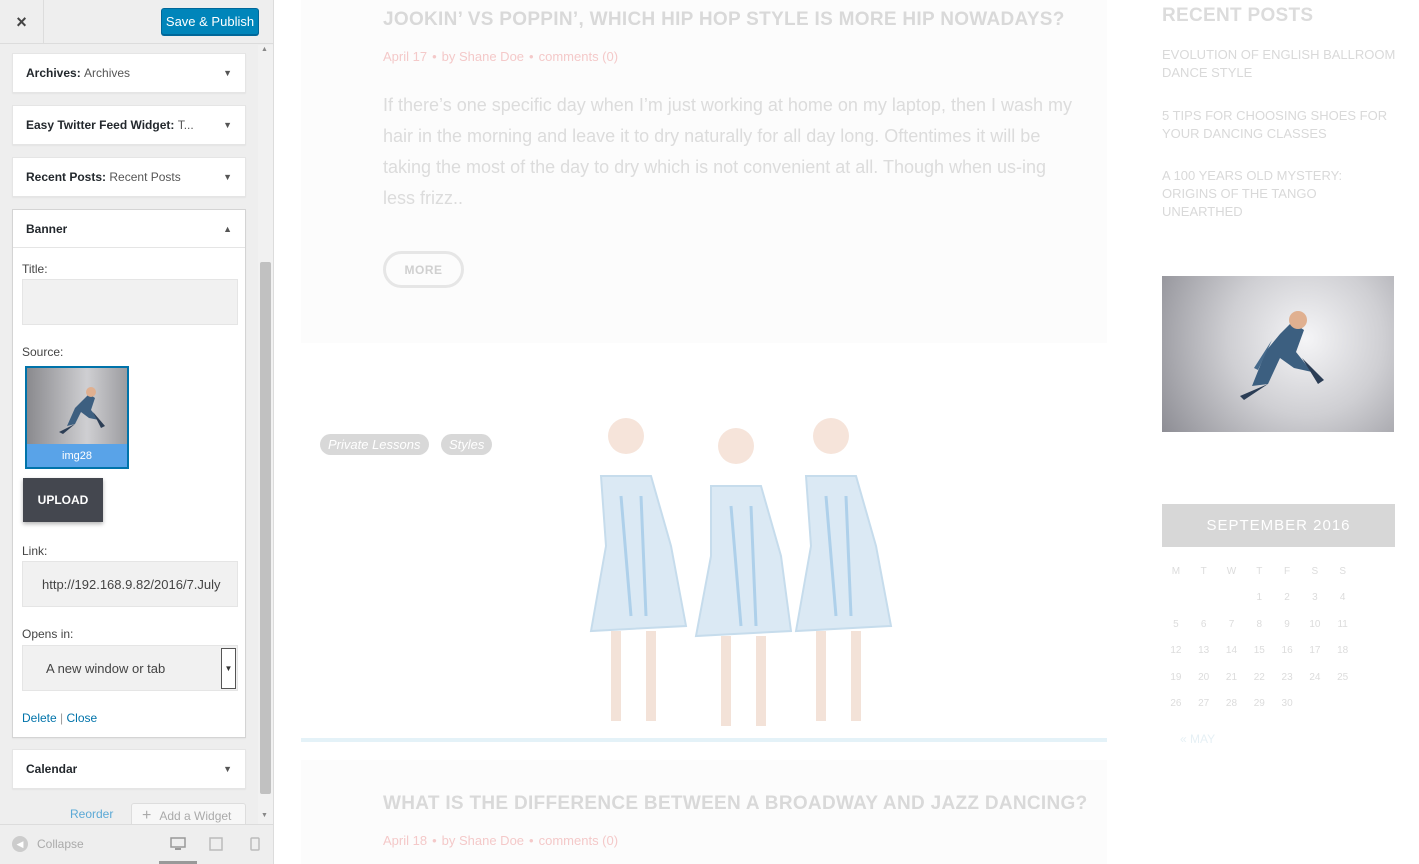 This screenshot has width=1419, height=864. I want to click on calendar-day: 23, so click(1287, 677).